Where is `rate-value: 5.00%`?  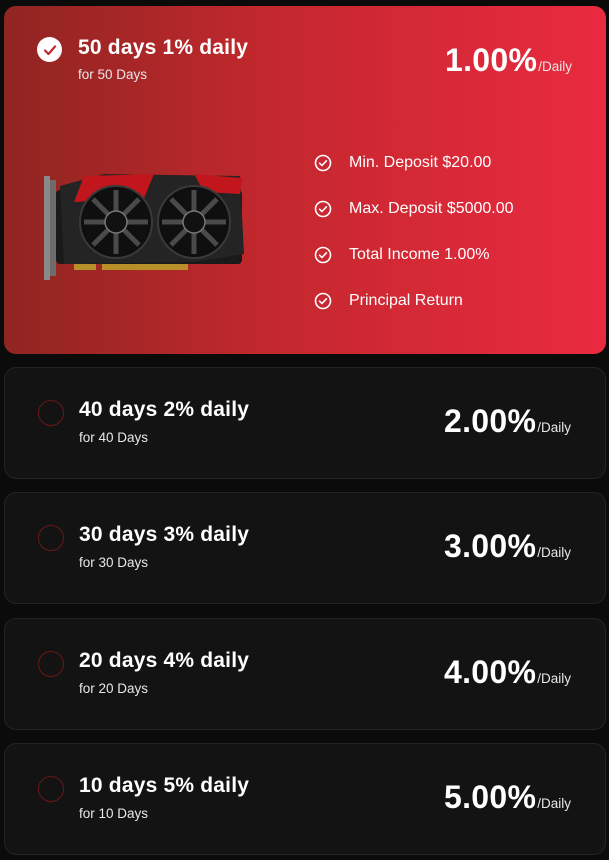
rate-value: 5.00% is located at coordinates (490, 797).